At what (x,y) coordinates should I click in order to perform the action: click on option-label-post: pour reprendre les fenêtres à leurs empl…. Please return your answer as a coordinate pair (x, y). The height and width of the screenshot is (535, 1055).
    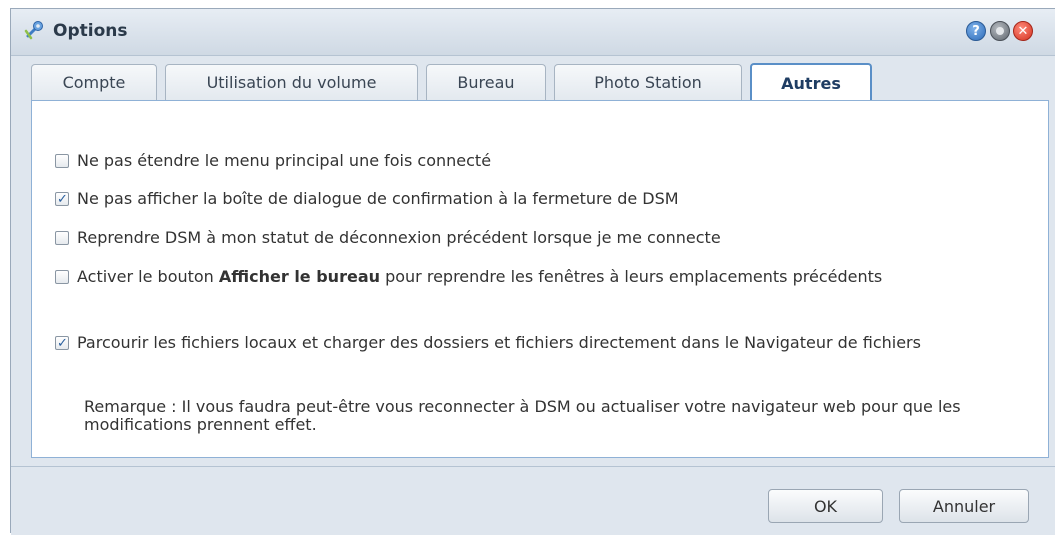
    Looking at the image, I should click on (631, 276).